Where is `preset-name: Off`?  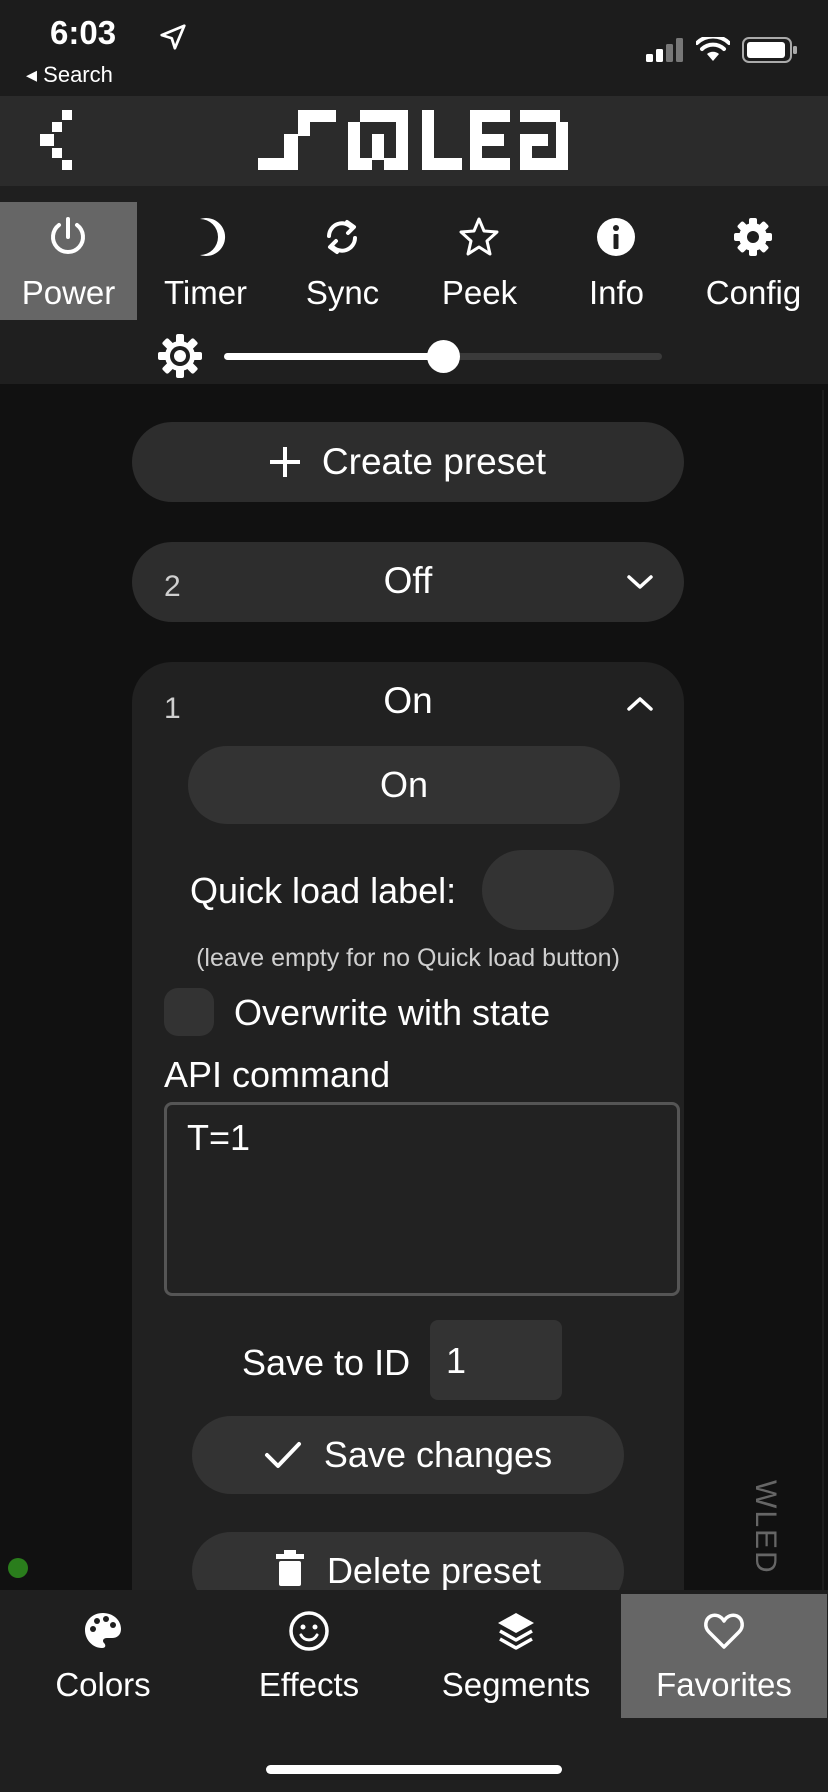 preset-name: Off is located at coordinates (408, 580).